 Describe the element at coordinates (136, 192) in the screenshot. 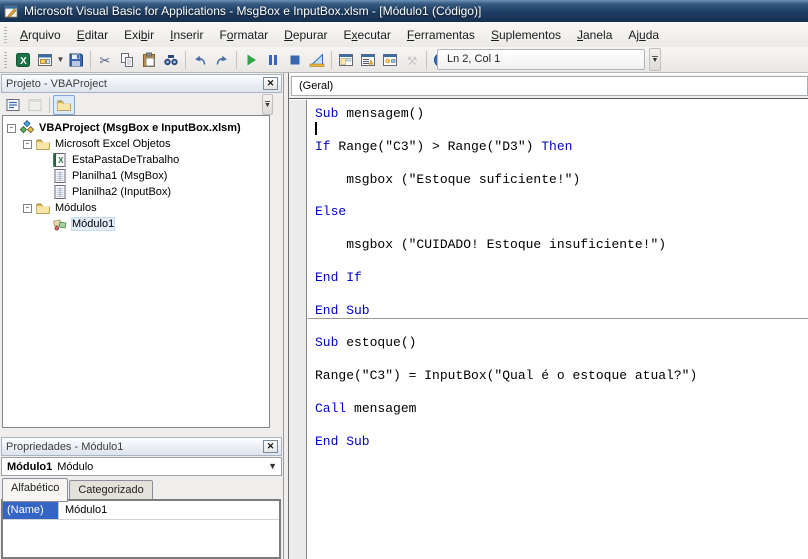

I see `tree-item-planilha2-inputbox: Planilha2 (InputBox)` at that location.